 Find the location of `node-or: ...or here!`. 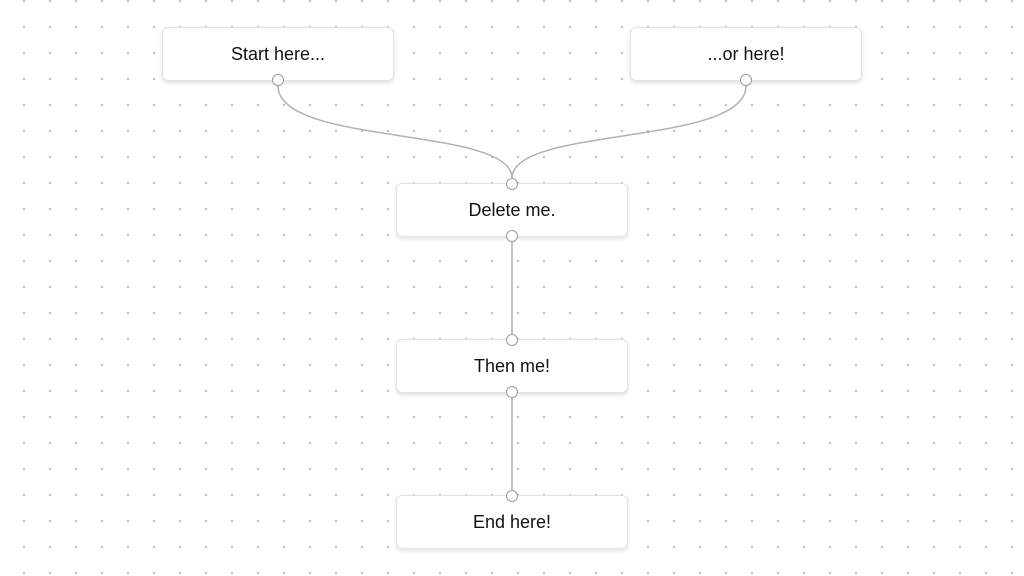

node-or: ...or here! is located at coordinates (746, 56).